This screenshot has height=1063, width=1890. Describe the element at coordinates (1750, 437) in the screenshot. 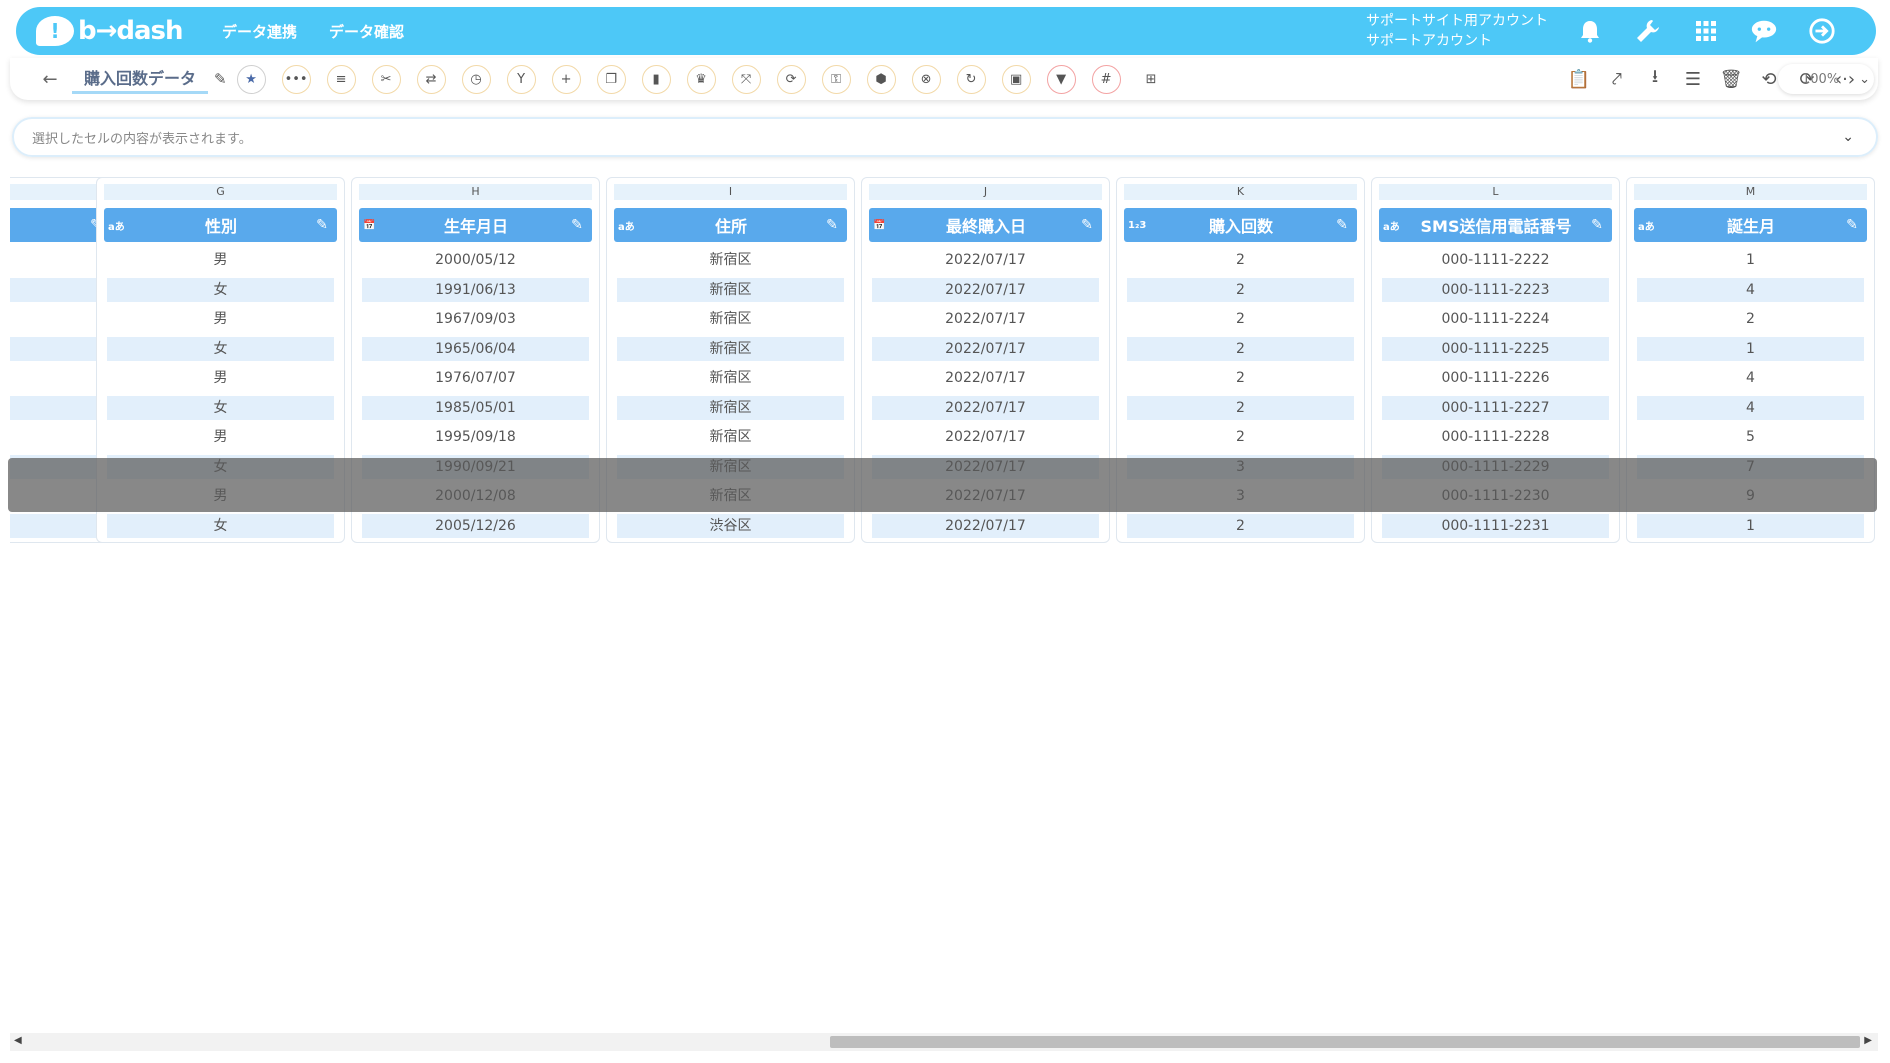

I see `table-cell: 5` at that location.